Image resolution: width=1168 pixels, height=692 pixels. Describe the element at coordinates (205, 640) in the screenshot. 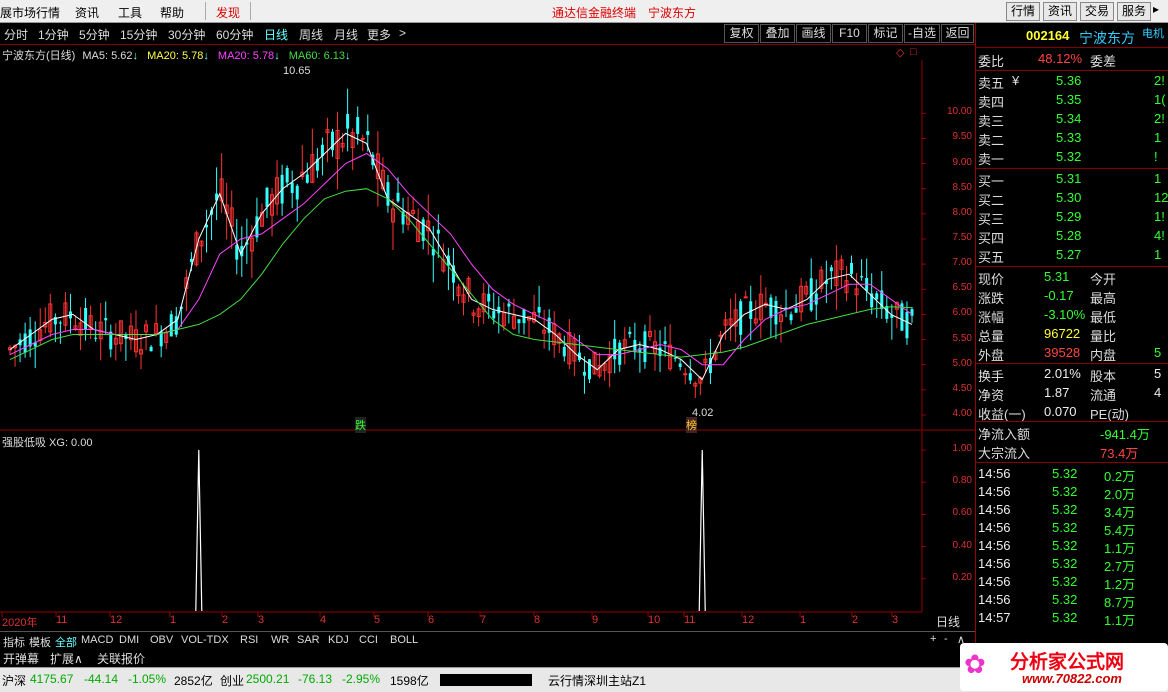

I see `indicator-tab: VOL-TDX` at that location.